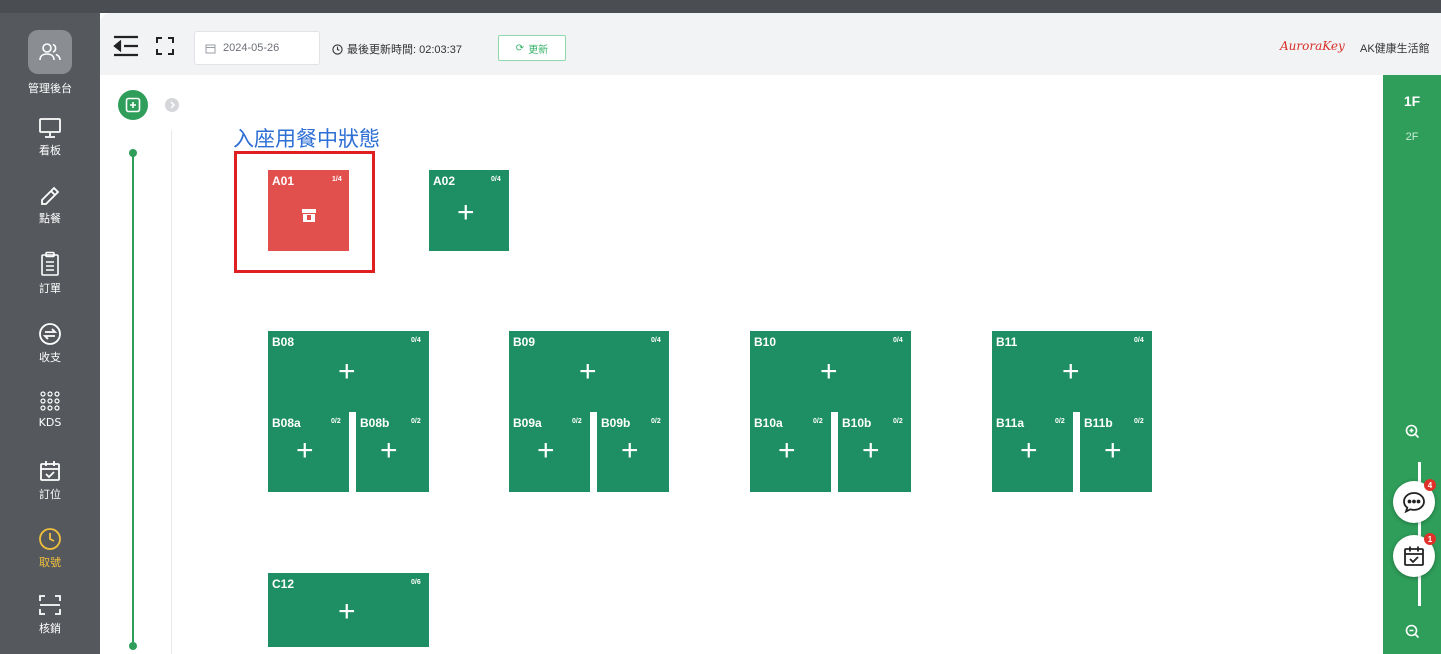 The height and width of the screenshot is (654, 1441). I want to click on zoom-out-icon, so click(1412, 631).